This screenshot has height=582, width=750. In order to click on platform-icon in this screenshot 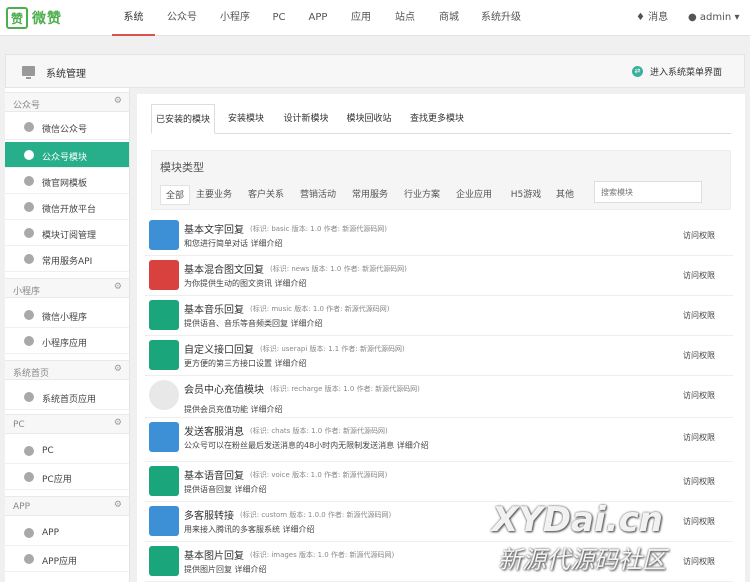, I will do `click(29, 207)`.